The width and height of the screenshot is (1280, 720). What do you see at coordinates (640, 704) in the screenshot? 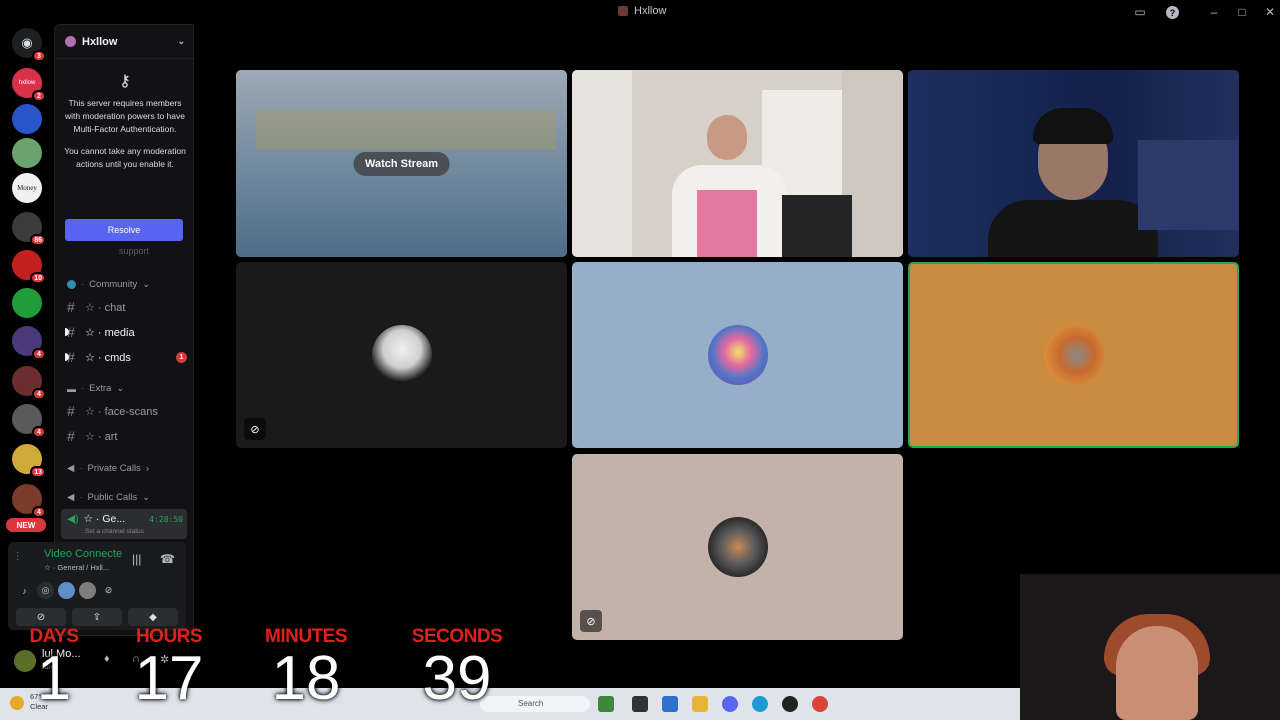
I see `task-view-icon` at bounding box center [640, 704].